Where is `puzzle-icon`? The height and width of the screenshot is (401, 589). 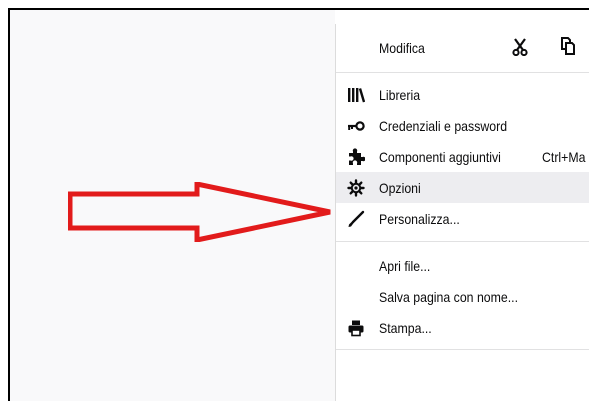
puzzle-icon is located at coordinates (356, 157).